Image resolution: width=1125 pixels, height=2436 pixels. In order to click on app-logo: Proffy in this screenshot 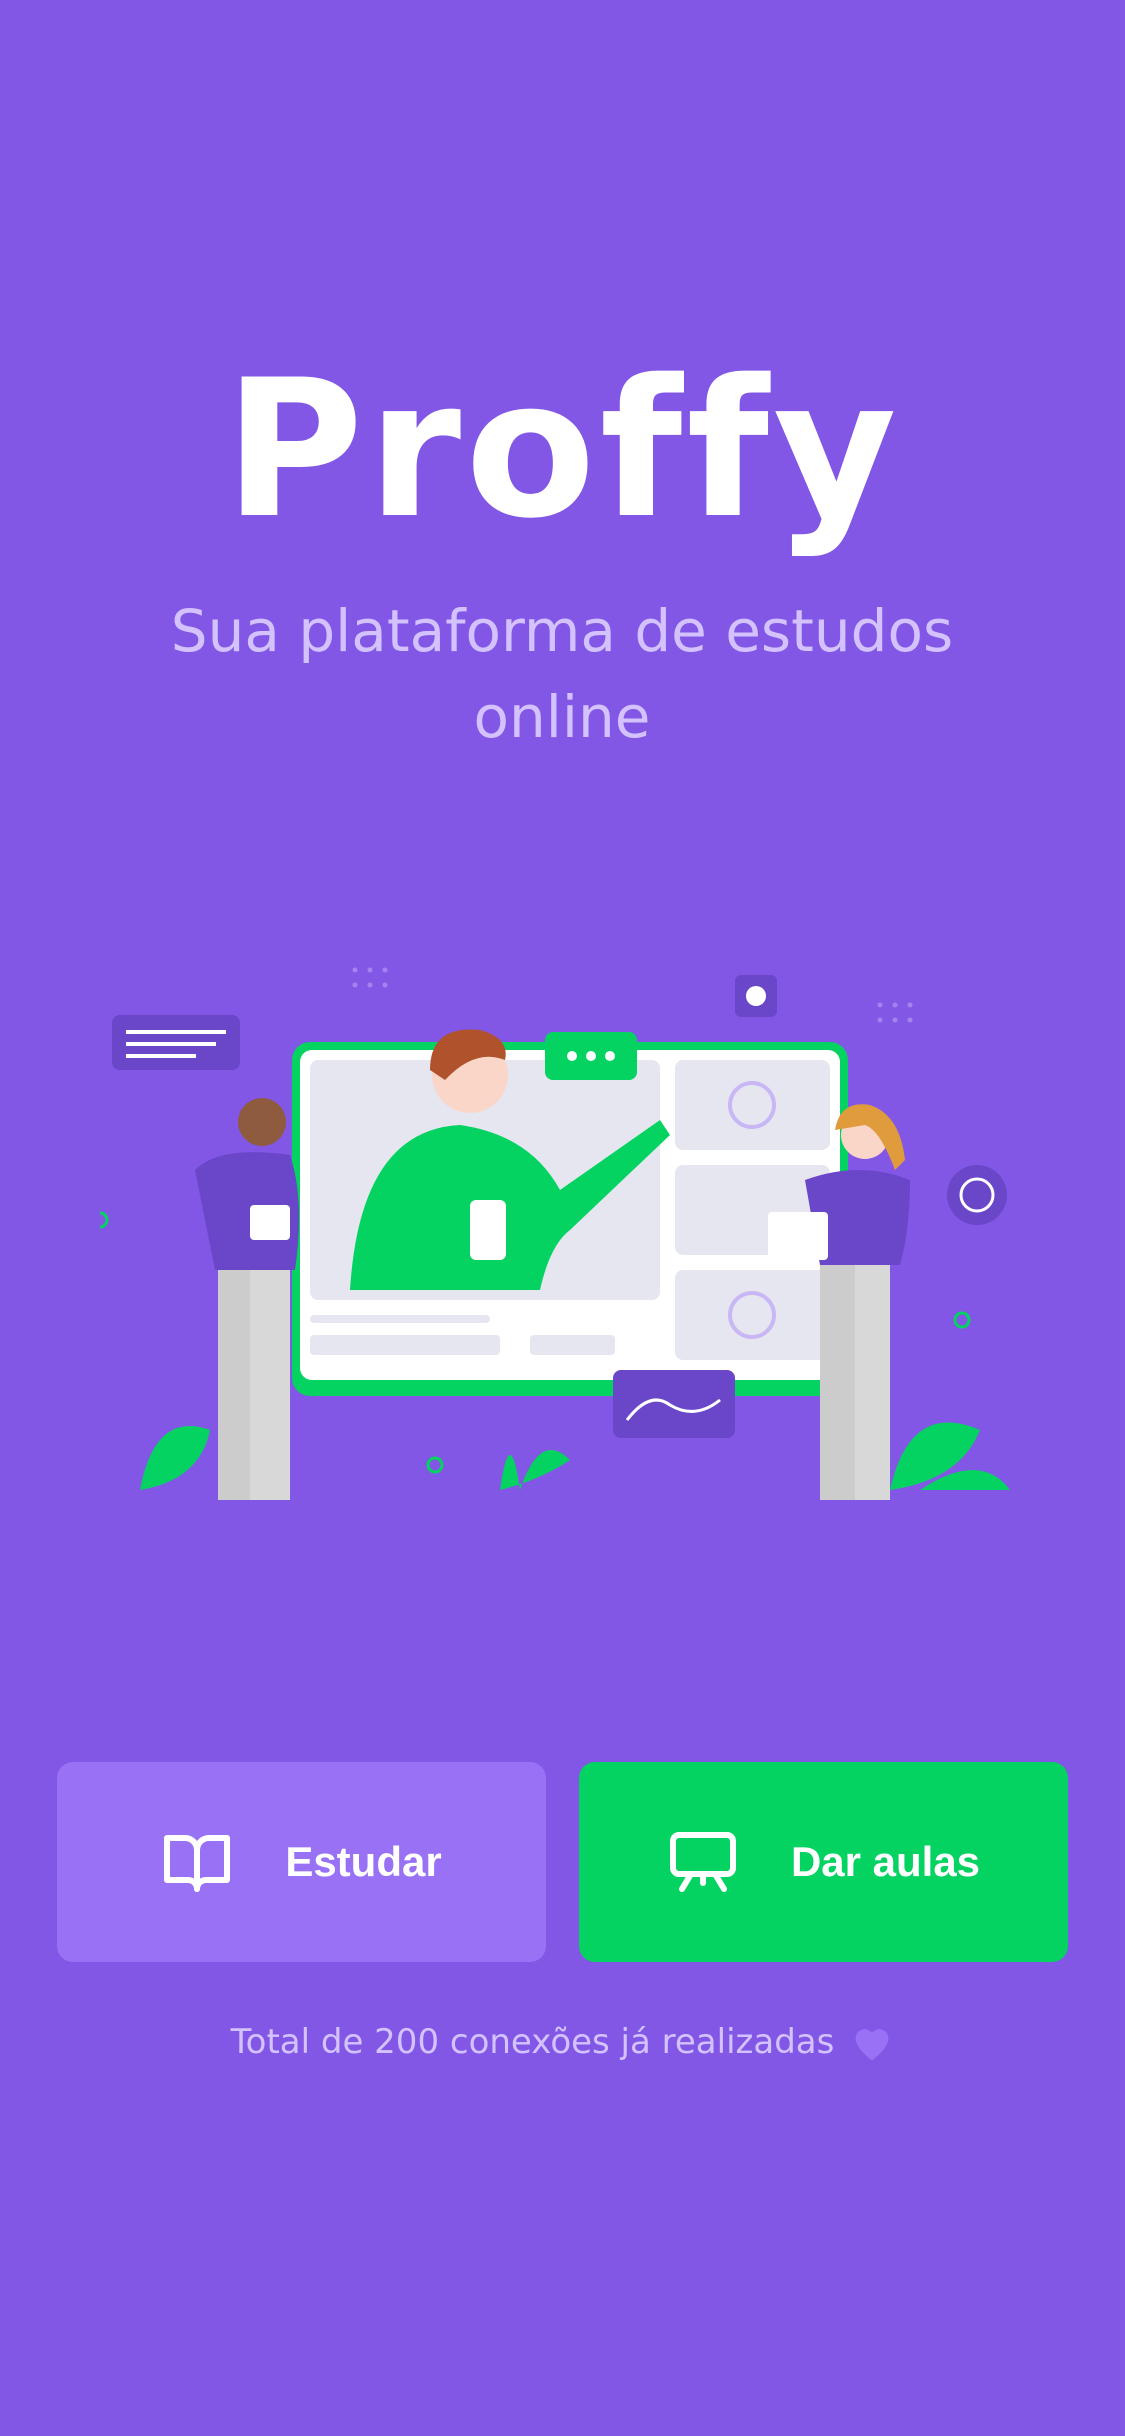, I will do `click(562, 449)`.